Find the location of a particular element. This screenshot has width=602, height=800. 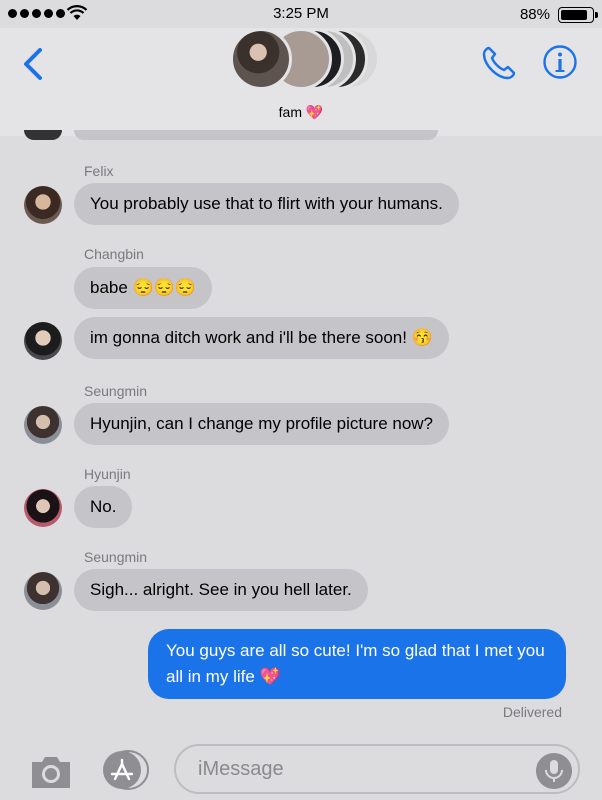

delivery-status: Delivered is located at coordinates (532, 712).